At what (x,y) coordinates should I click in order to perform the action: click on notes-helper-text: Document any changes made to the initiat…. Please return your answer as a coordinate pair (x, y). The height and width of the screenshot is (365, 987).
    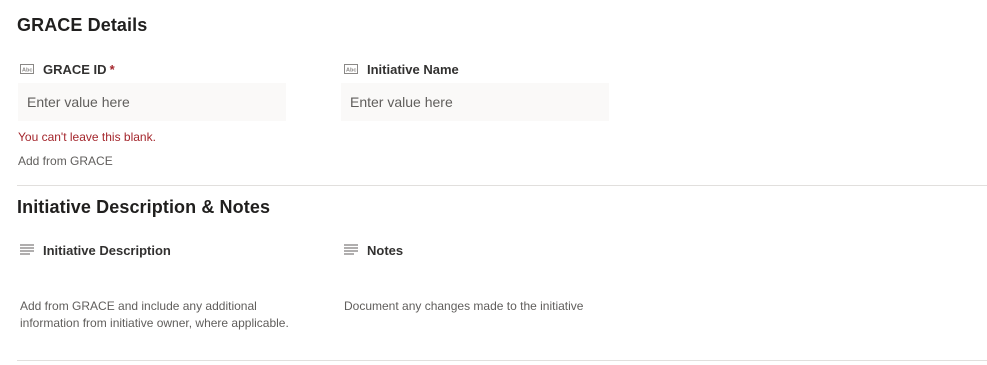
    Looking at the image, I should click on (464, 306).